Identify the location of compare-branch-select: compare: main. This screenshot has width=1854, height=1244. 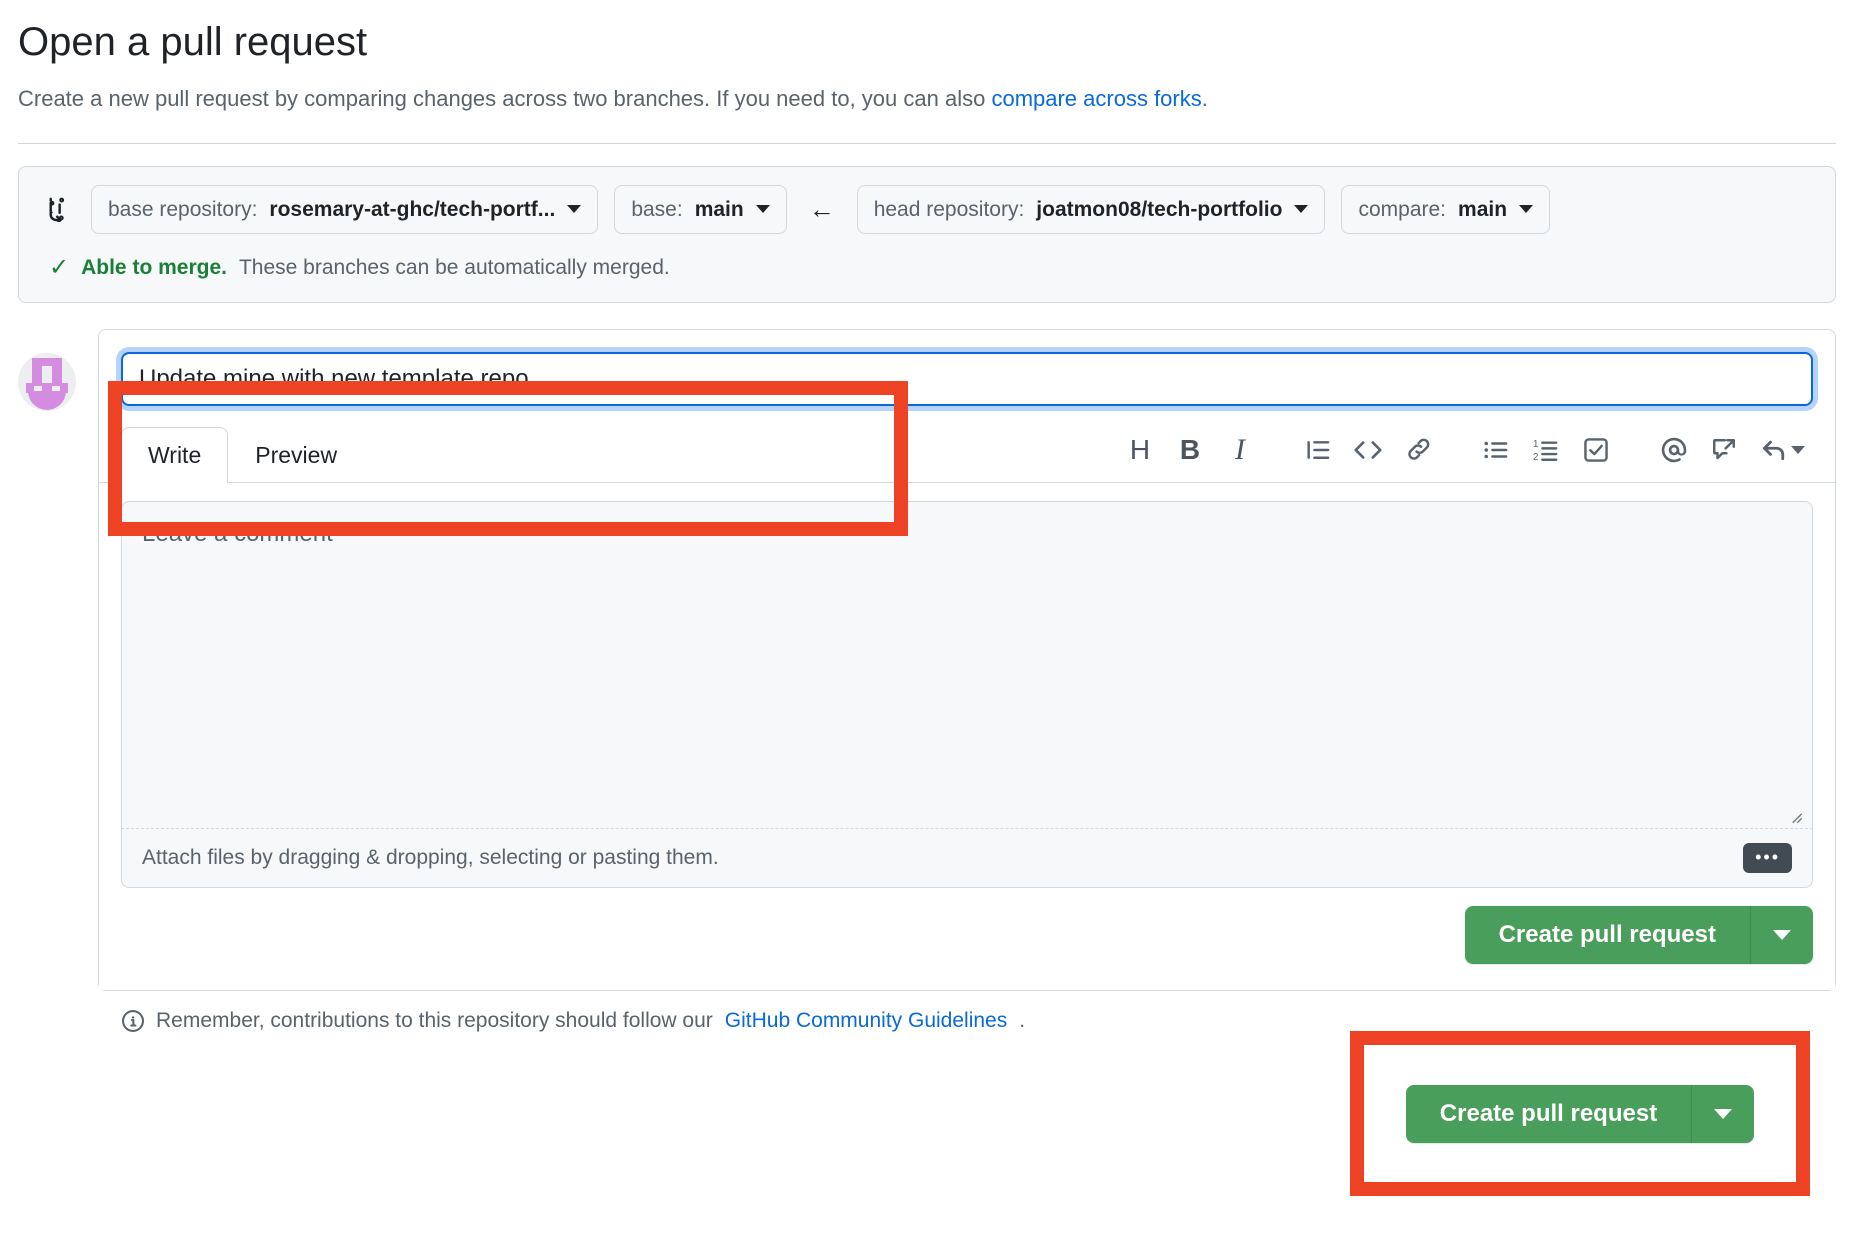
(1446, 209).